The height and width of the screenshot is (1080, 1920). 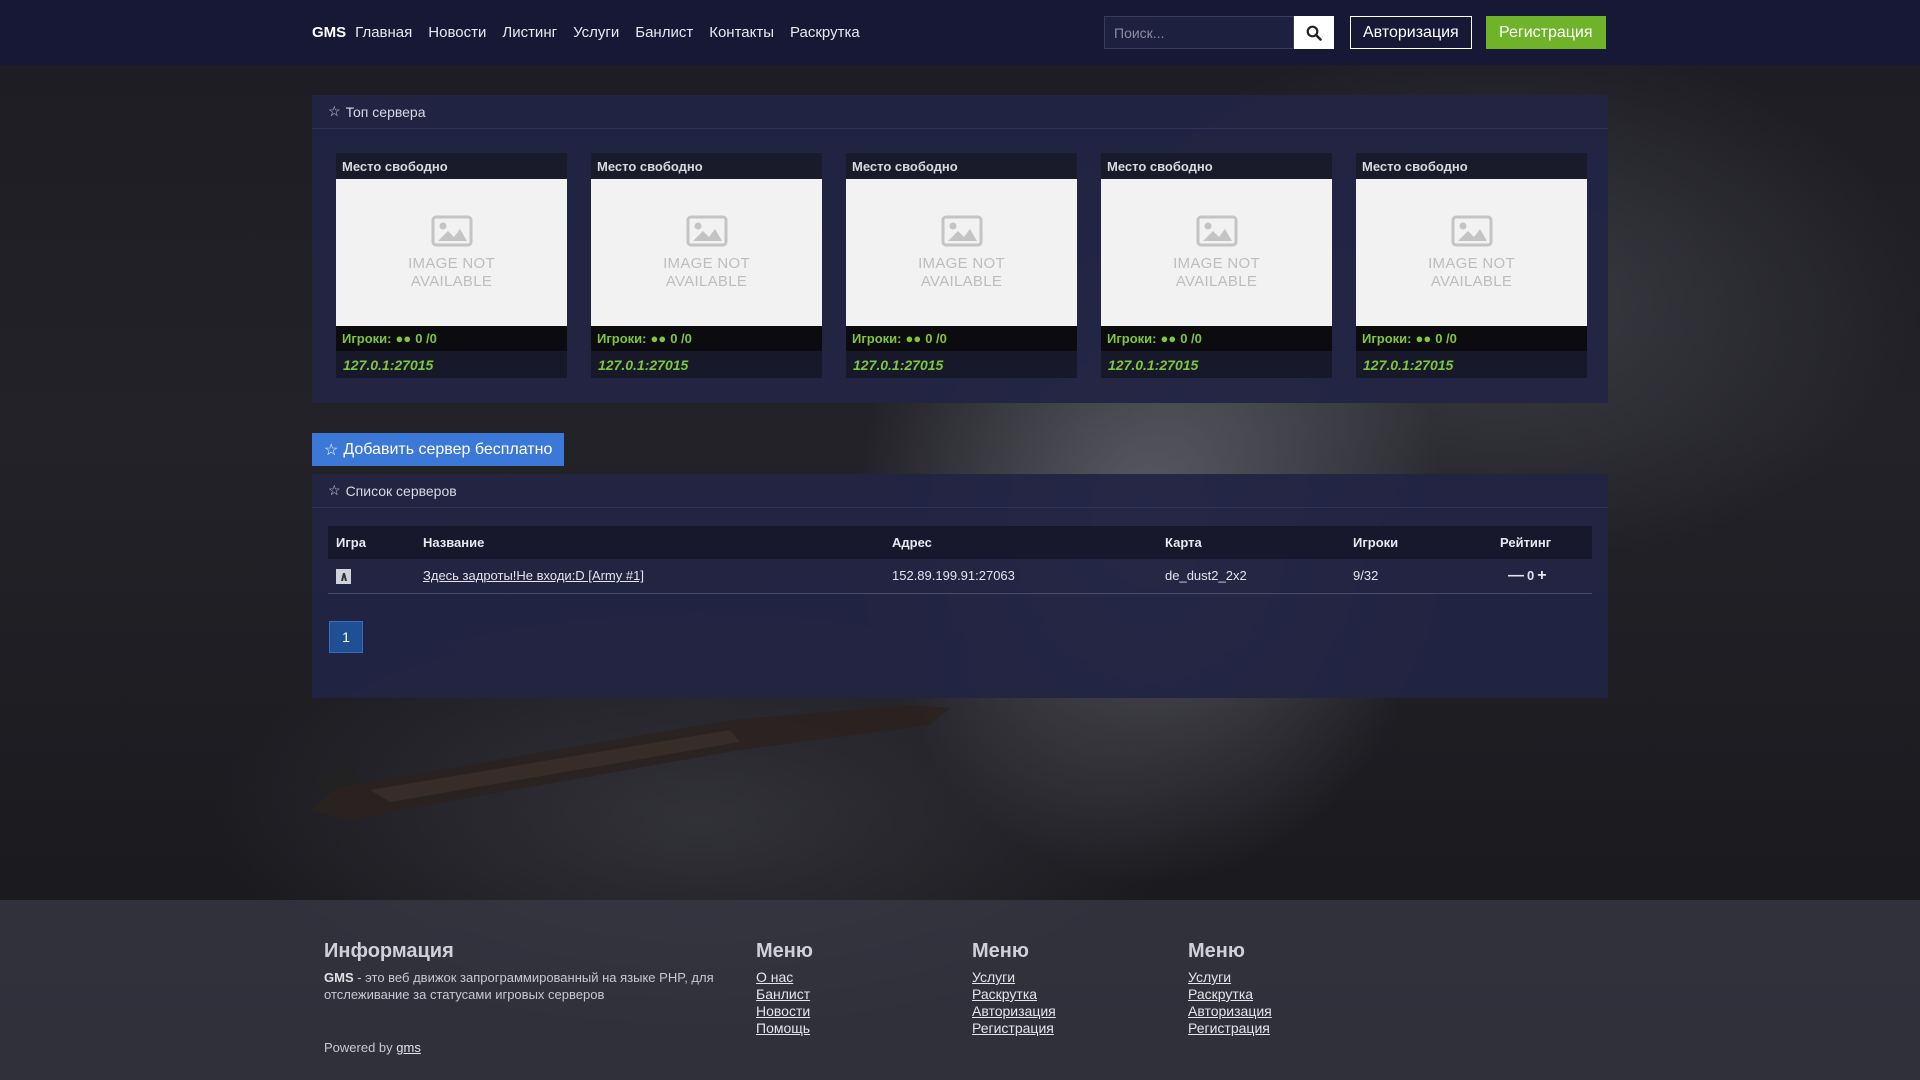 I want to click on add-server-button: ☆ Добавить сервер бесплатно, so click(x=438, y=449).